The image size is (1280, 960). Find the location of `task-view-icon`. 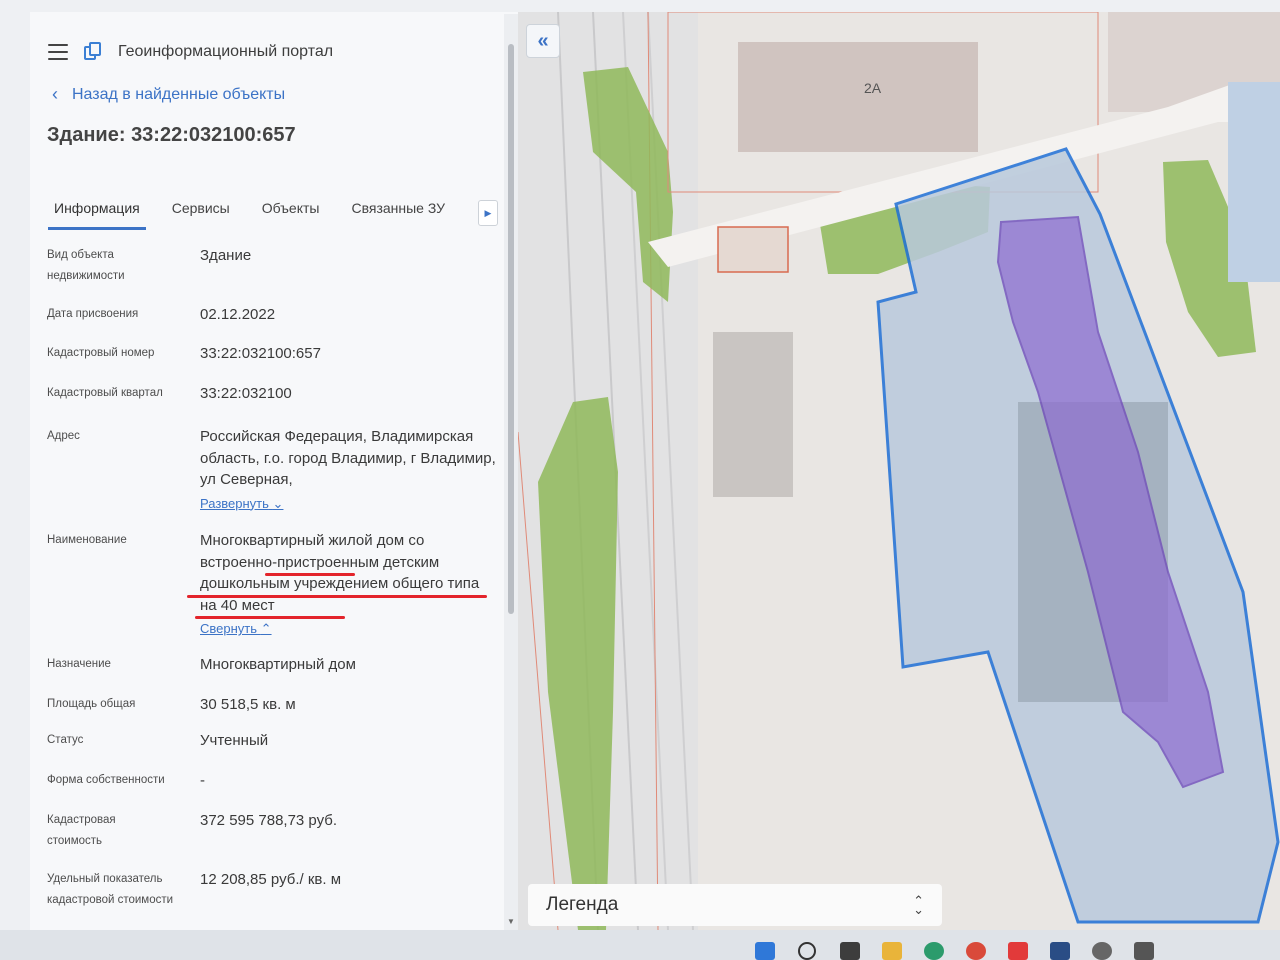

task-view-icon is located at coordinates (850, 951).